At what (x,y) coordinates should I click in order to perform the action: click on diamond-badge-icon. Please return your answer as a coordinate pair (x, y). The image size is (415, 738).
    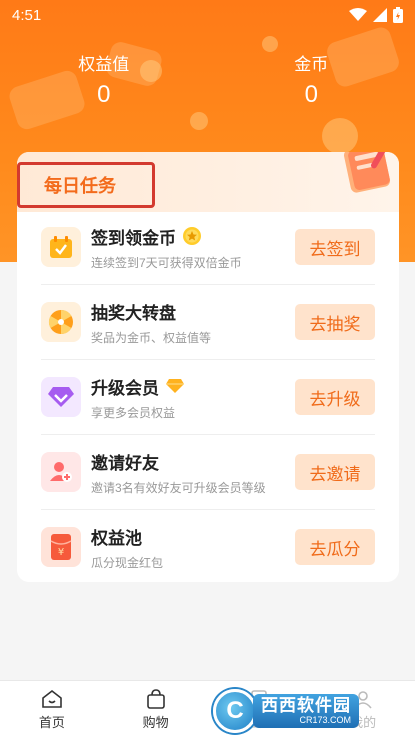
    Looking at the image, I should click on (175, 386).